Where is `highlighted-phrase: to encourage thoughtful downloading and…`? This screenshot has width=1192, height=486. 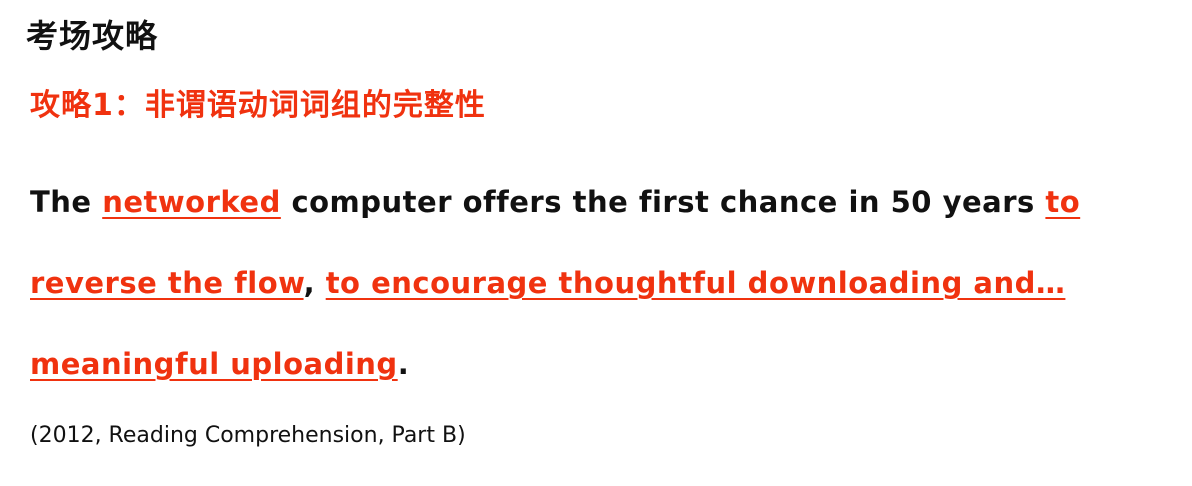 highlighted-phrase: to encourage thoughtful downloading and… is located at coordinates (695, 283).